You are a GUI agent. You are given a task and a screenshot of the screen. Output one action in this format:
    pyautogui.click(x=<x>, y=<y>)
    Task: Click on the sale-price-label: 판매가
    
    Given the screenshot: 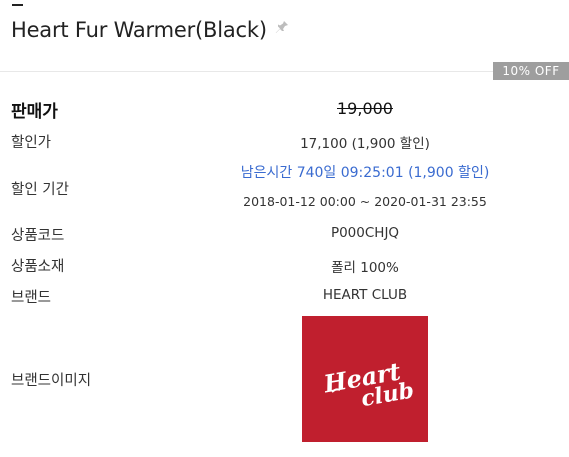 What is the action you would take?
    pyautogui.click(x=34, y=112)
    